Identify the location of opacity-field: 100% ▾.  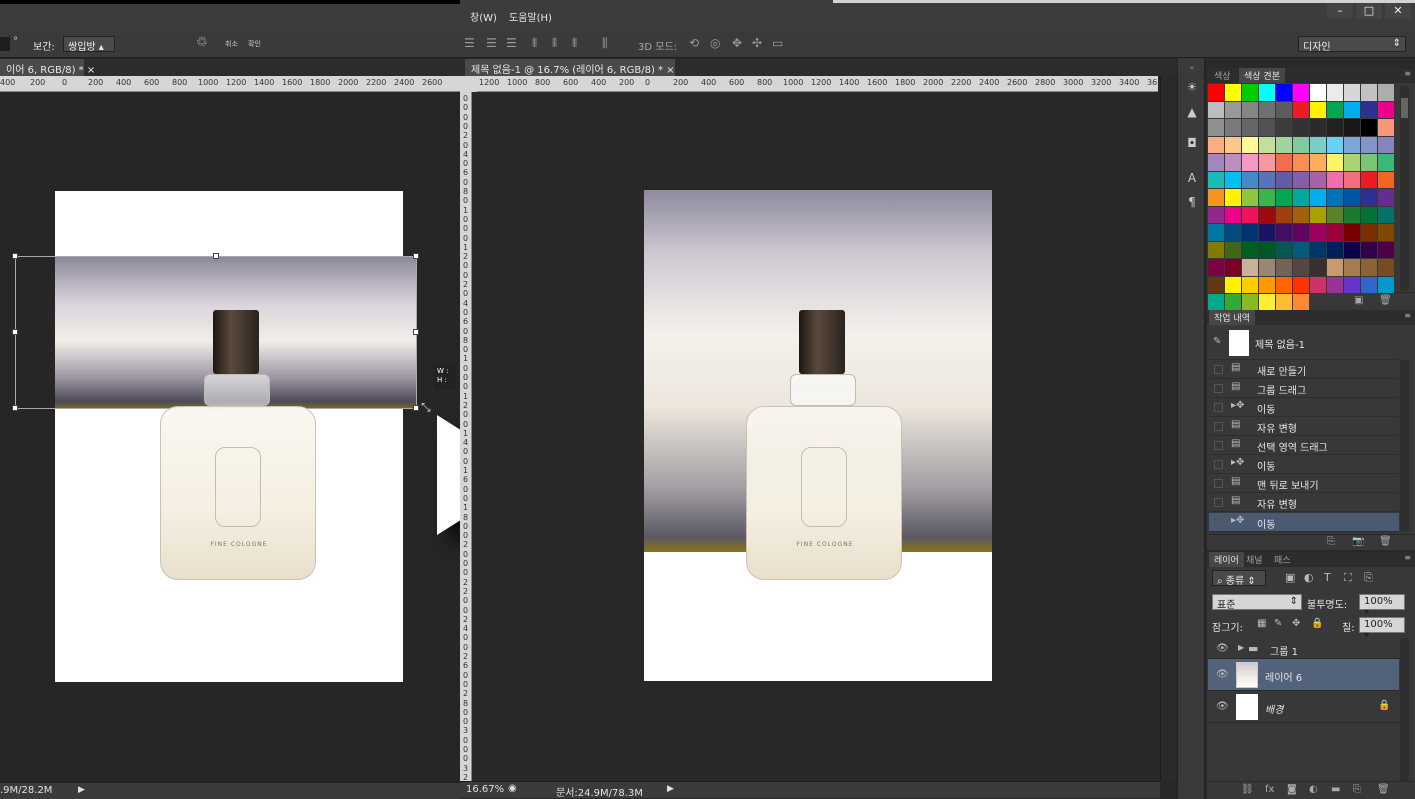
(1382, 606).